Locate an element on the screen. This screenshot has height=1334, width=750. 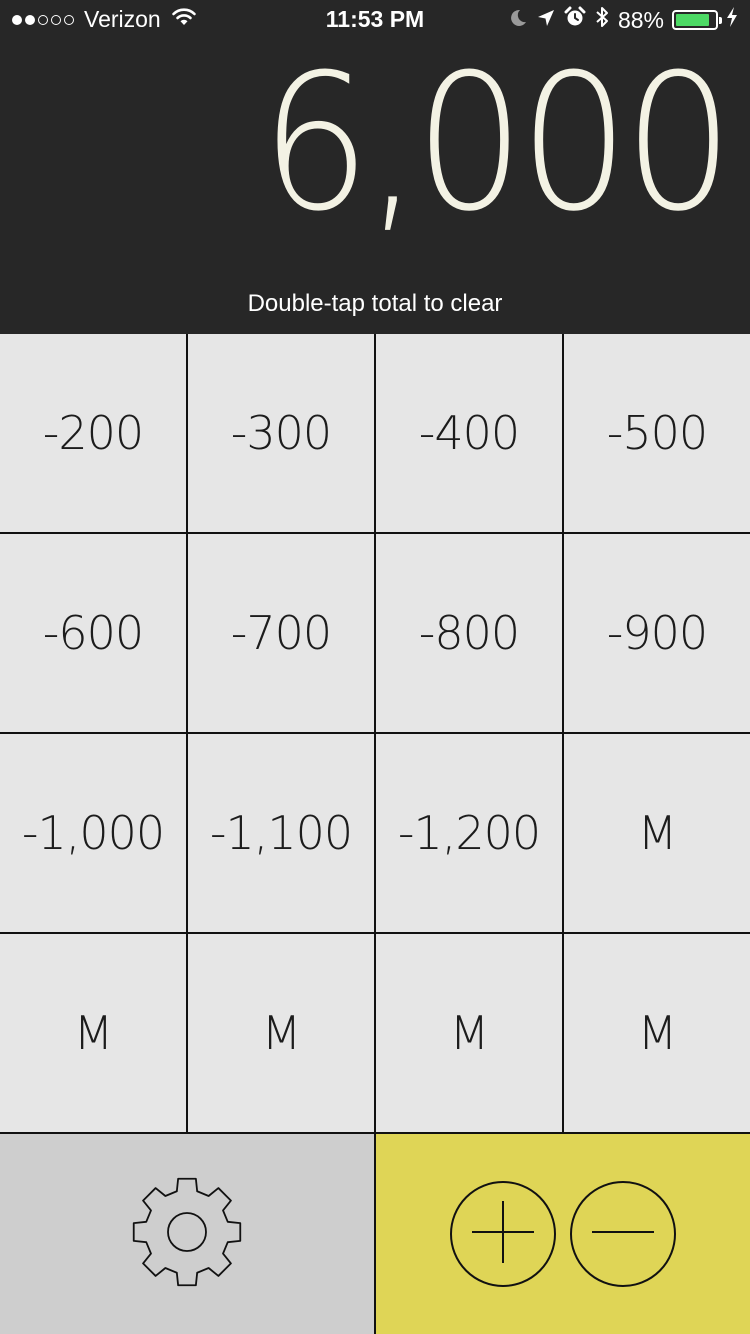
key-minus-300: -300 is located at coordinates (281, 433).